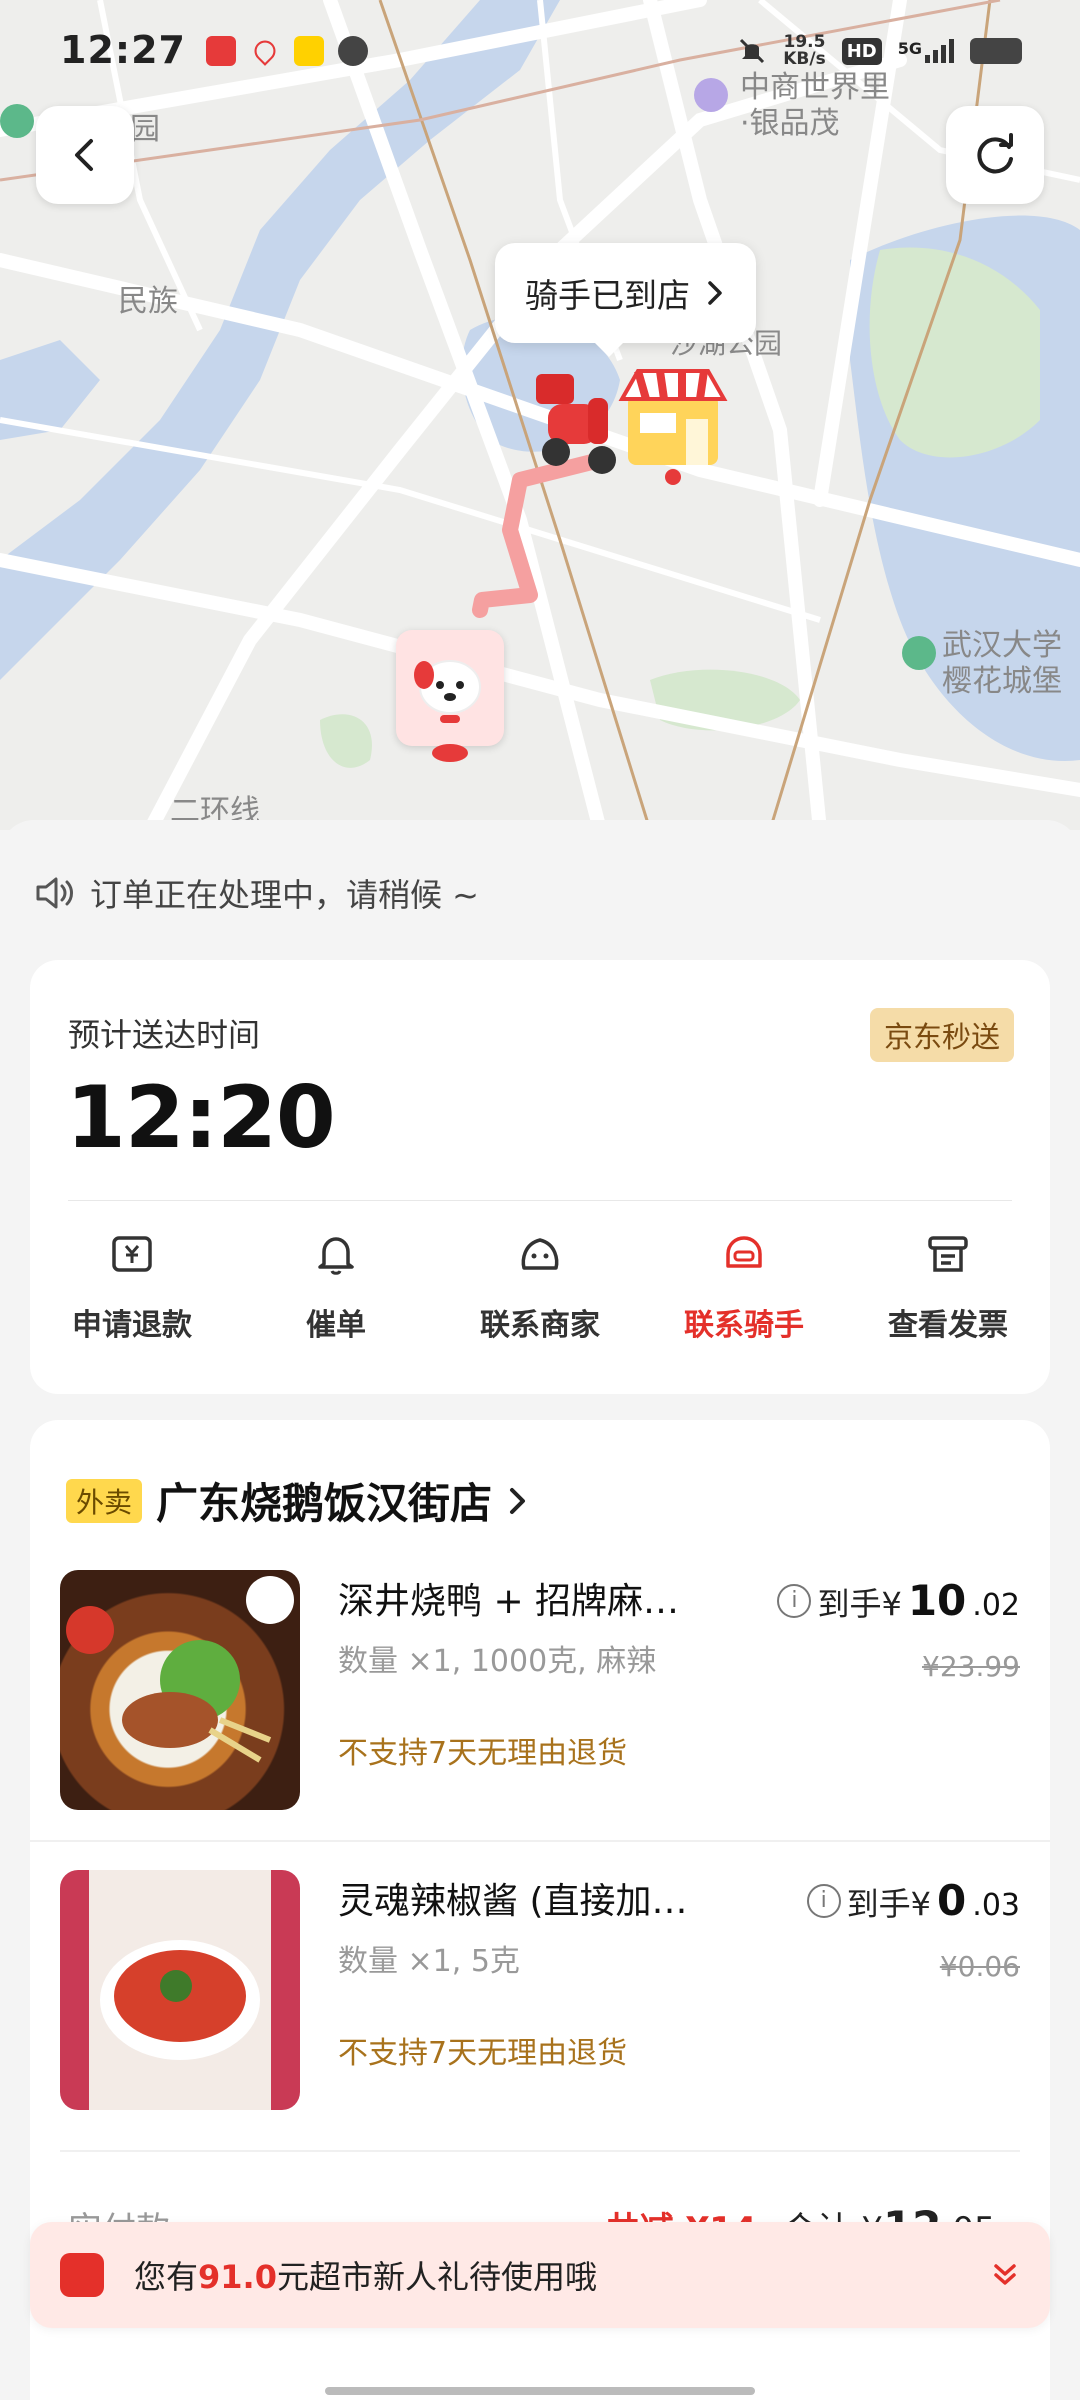  Describe the element at coordinates (996, 1605) in the screenshot. I see `price-decimal: .02` at that location.